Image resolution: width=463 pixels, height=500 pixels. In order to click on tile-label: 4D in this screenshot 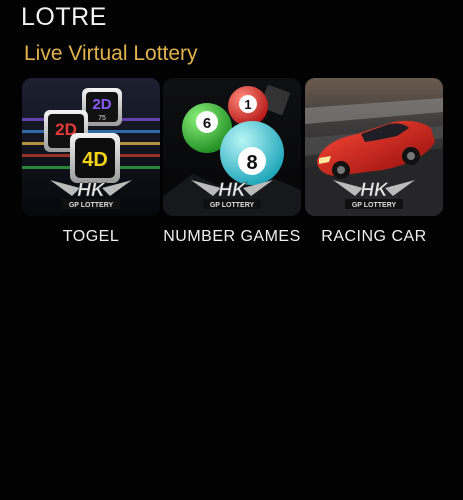, I will do `click(95, 160)`.